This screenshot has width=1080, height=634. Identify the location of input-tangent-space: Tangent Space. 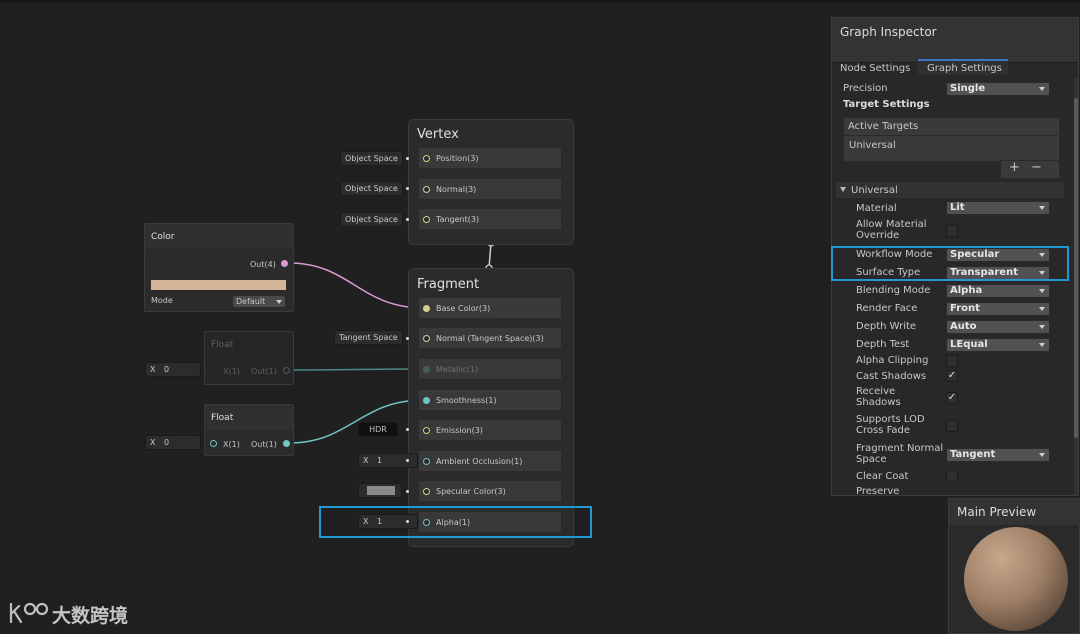
(368, 337).